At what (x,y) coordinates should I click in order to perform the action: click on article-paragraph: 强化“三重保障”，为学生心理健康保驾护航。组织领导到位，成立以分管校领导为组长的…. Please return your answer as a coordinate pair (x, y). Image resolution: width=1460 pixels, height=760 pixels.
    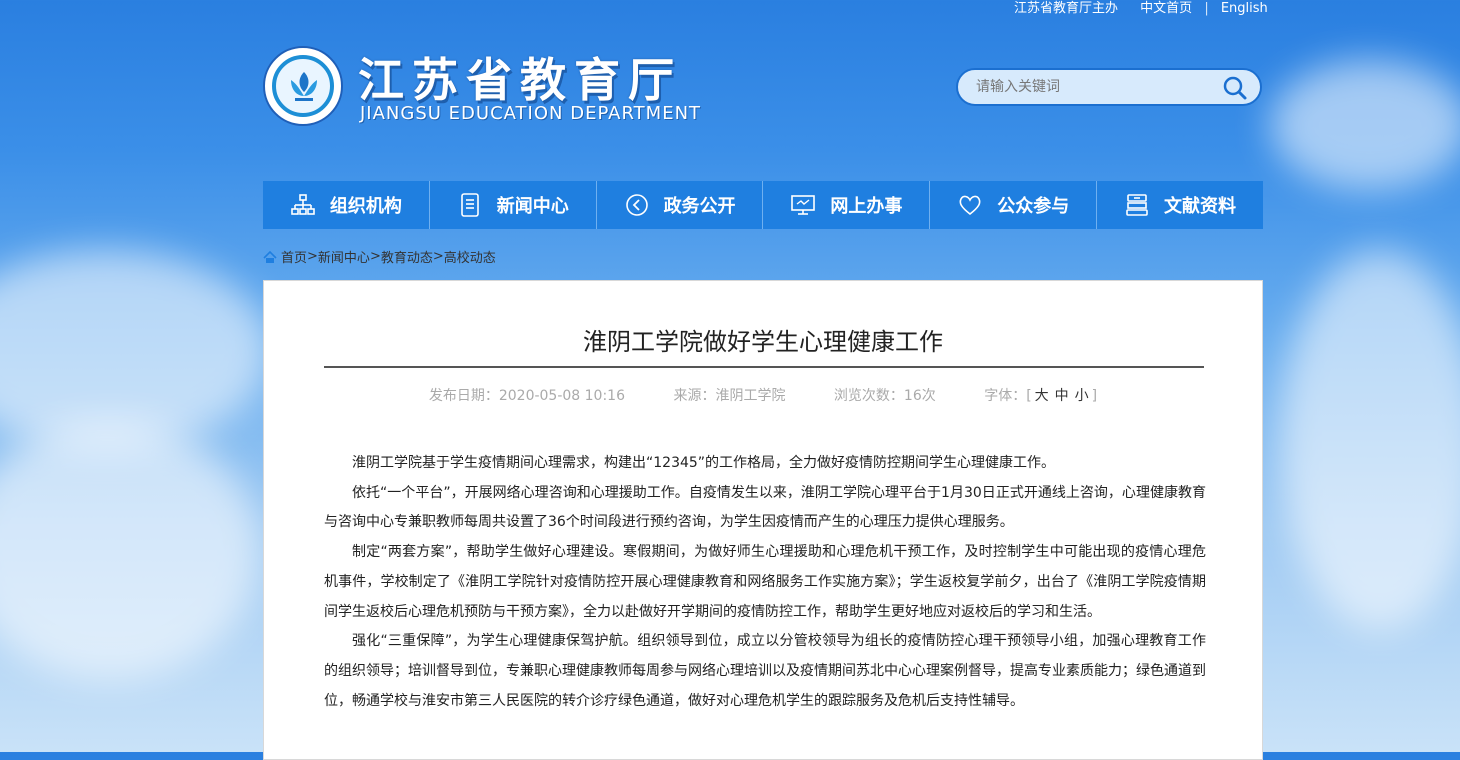
    Looking at the image, I should click on (765, 671).